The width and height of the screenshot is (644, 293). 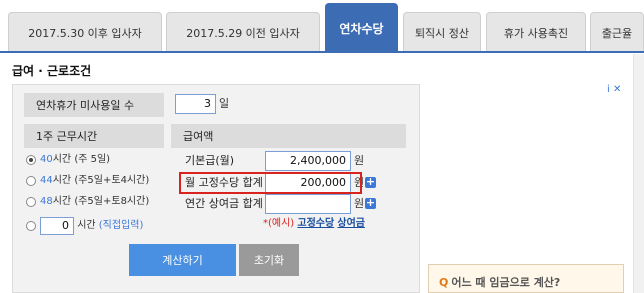 What do you see at coordinates (224, 103) in the screenshot?
I see `unused-leave-unit: 일` at bounding box center [224, 103].